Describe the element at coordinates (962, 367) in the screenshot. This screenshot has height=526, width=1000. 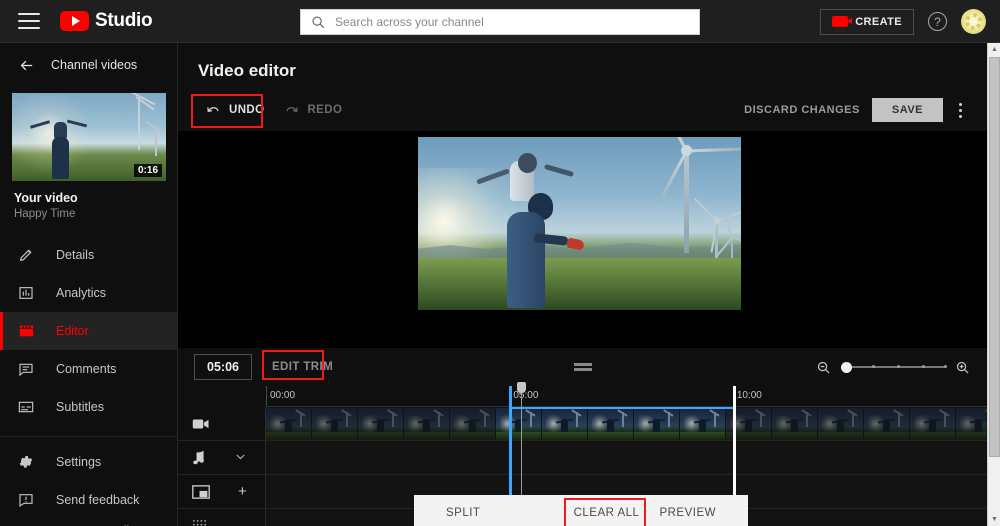
I see `zoom-in-icon` at that location.